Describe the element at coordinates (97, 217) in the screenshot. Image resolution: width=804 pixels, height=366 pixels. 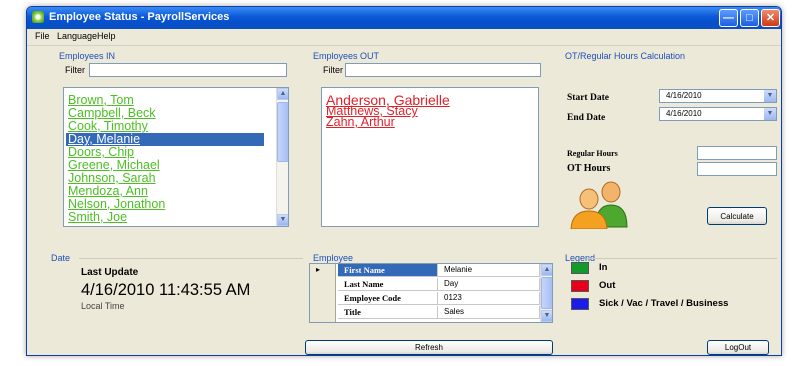
I see `list-item: Smith, Joe` at that location.